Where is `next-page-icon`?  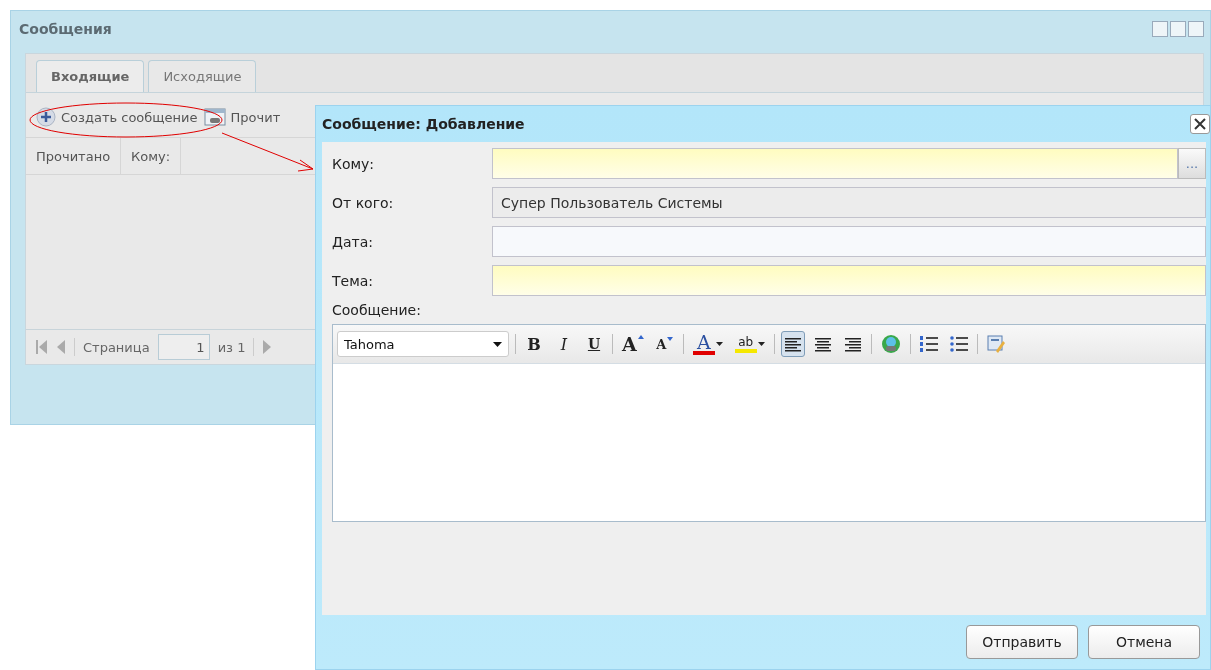
next-page-icon is located at coordinates (267, 347).